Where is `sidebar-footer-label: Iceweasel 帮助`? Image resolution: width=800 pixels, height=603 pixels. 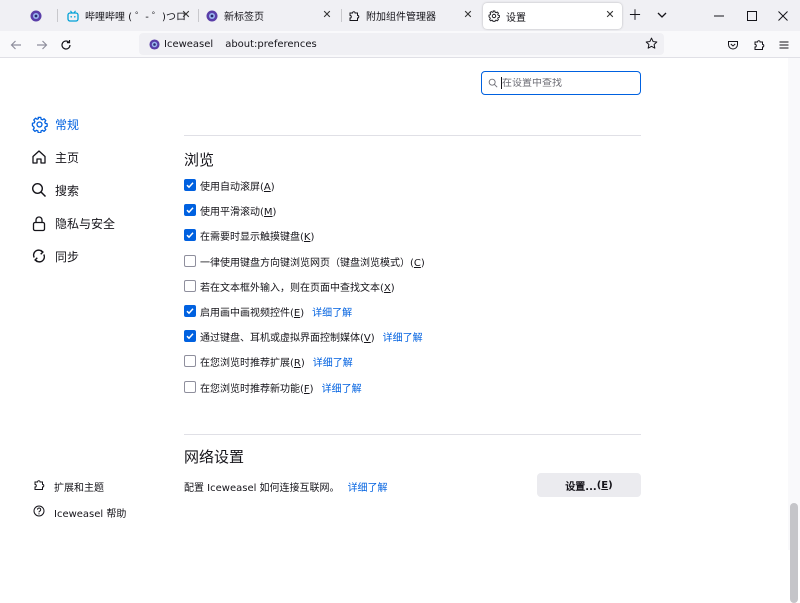
sidebar-footer-label: Iceweasel 帮助 is located at coordinates (90, 514).